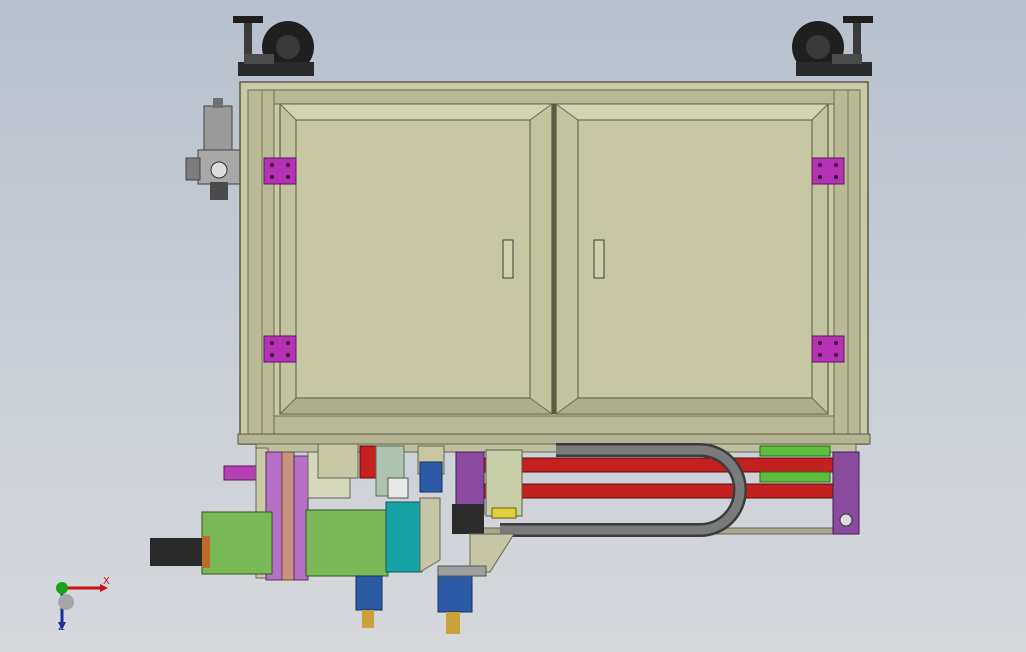  Describe the element at coordinates (106, 581) in the screenshot. I see `axis-label-x: X` at that location.